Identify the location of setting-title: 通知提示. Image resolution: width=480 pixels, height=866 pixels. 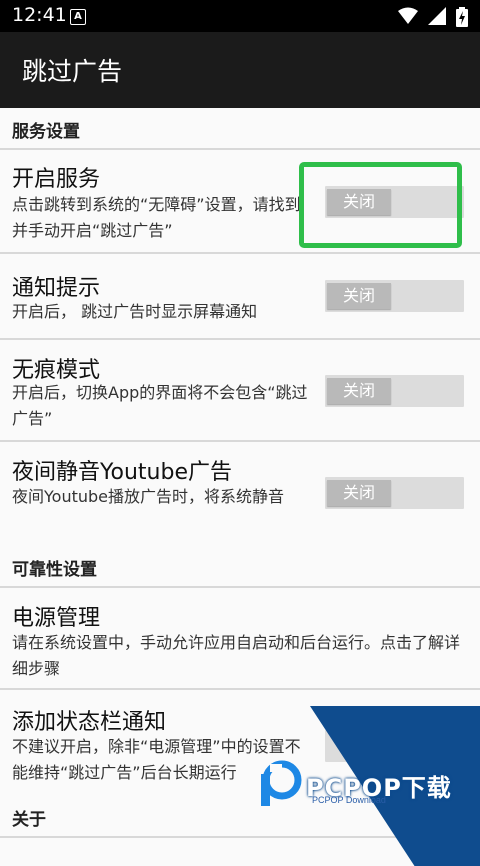
(56, 288).